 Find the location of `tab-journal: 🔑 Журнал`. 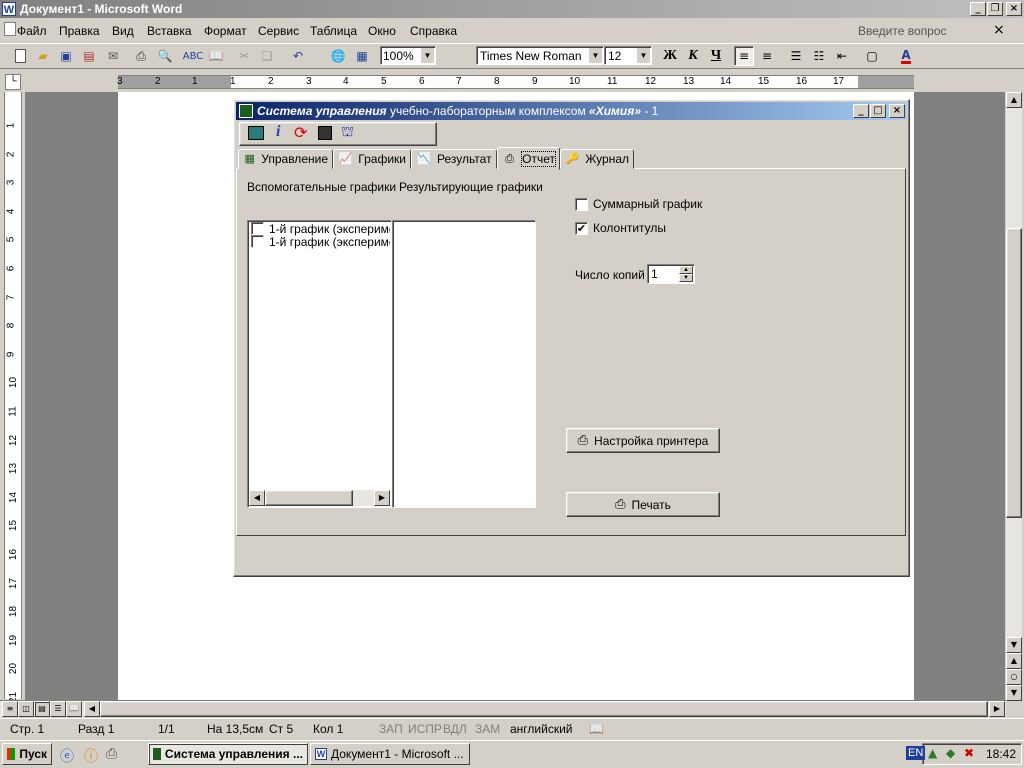

tab-journal: 🔑 Журнал is located at coordinates (597, 159).